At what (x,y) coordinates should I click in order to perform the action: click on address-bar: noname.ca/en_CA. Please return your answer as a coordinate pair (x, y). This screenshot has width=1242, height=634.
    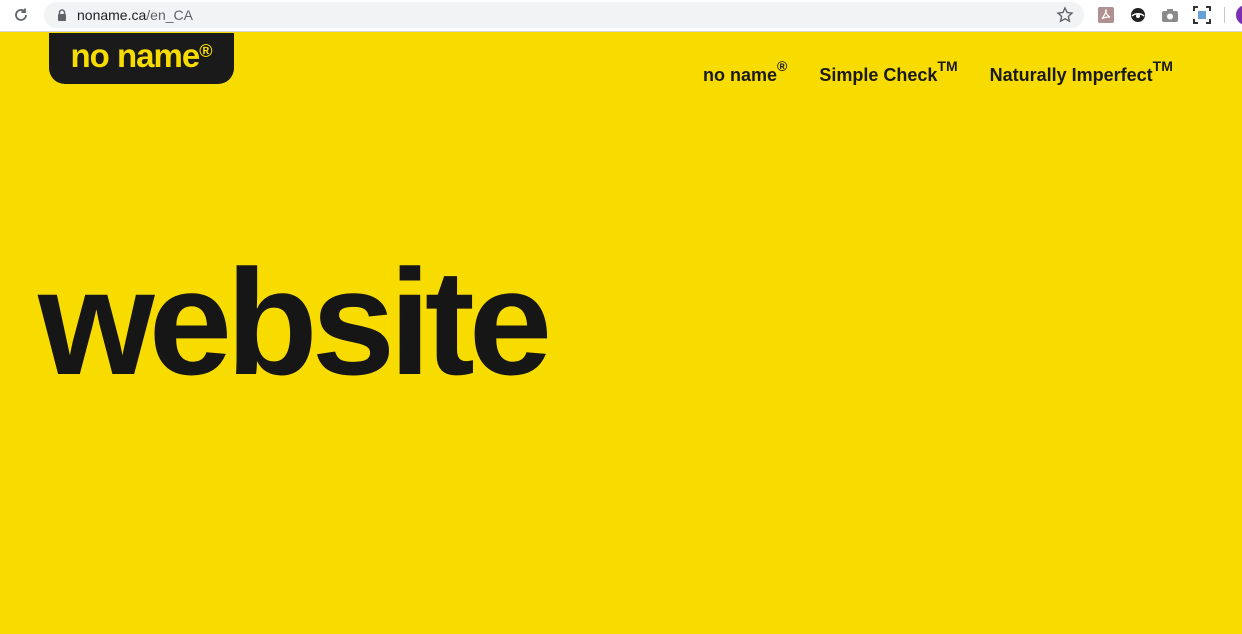
    Looking at the image, I should click on (564, 15).